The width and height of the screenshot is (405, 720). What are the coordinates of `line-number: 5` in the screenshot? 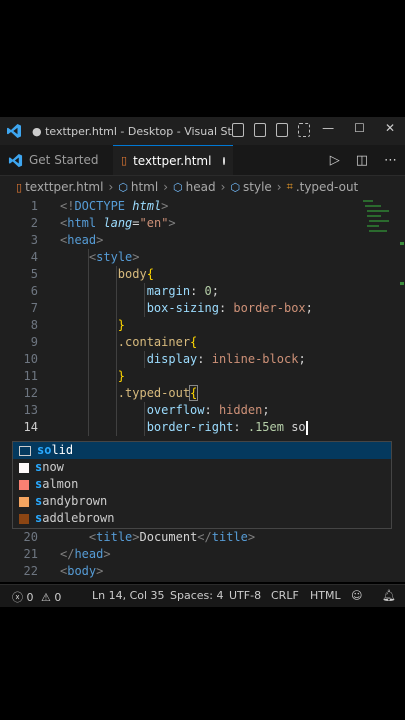 It's located at (34, 274).